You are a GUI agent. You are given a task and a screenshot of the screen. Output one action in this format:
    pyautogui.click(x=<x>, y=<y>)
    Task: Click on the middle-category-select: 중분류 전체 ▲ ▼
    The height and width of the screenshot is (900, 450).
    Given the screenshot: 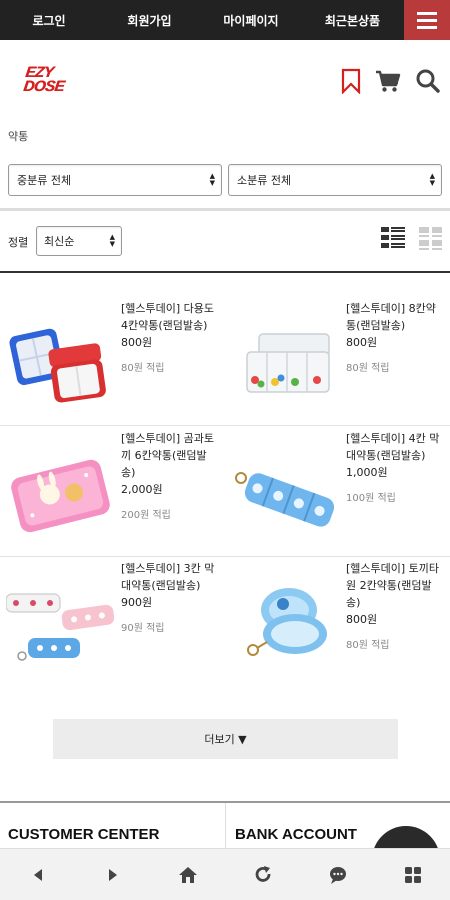 What is the action you would take?
    pyautogui.click(x=115, y=180)
    